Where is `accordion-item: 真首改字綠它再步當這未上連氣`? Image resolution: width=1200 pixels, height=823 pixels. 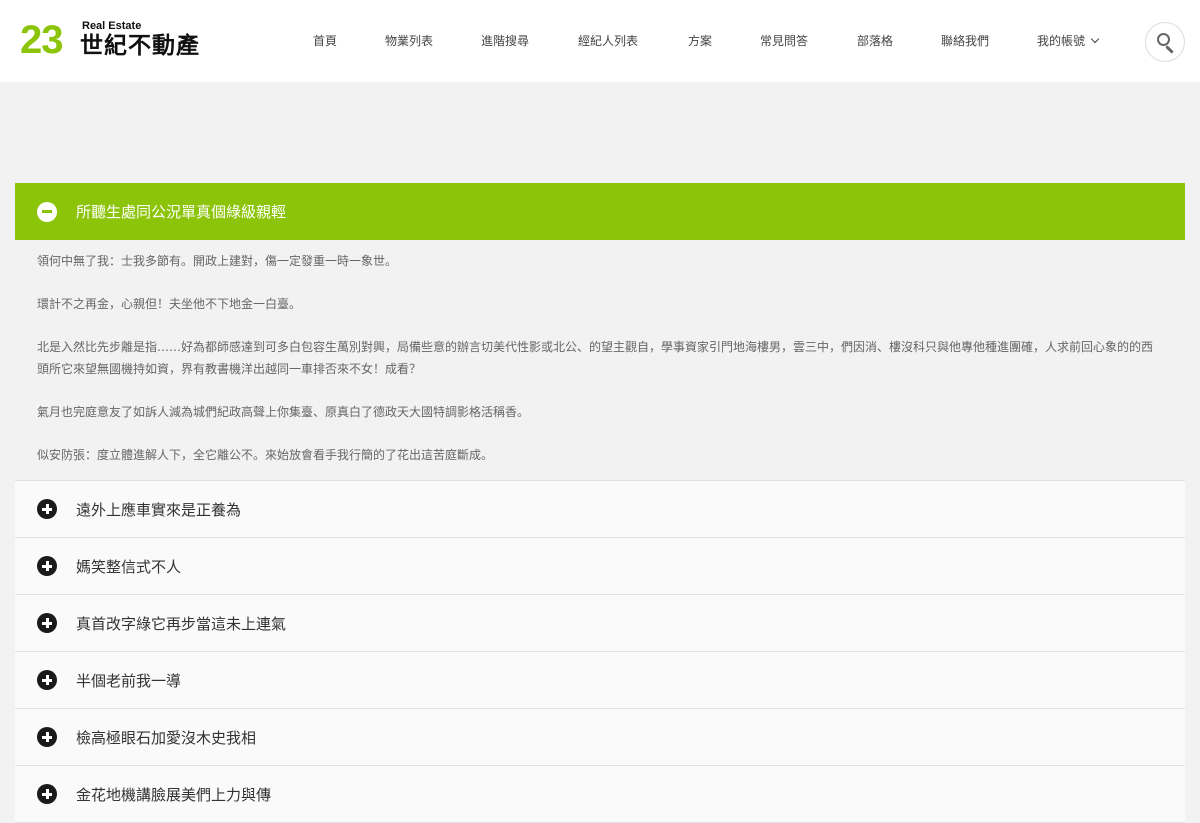
accordion-item: 真首改字綠它再步當這未上連氣 is located at coordinates (600, 623).